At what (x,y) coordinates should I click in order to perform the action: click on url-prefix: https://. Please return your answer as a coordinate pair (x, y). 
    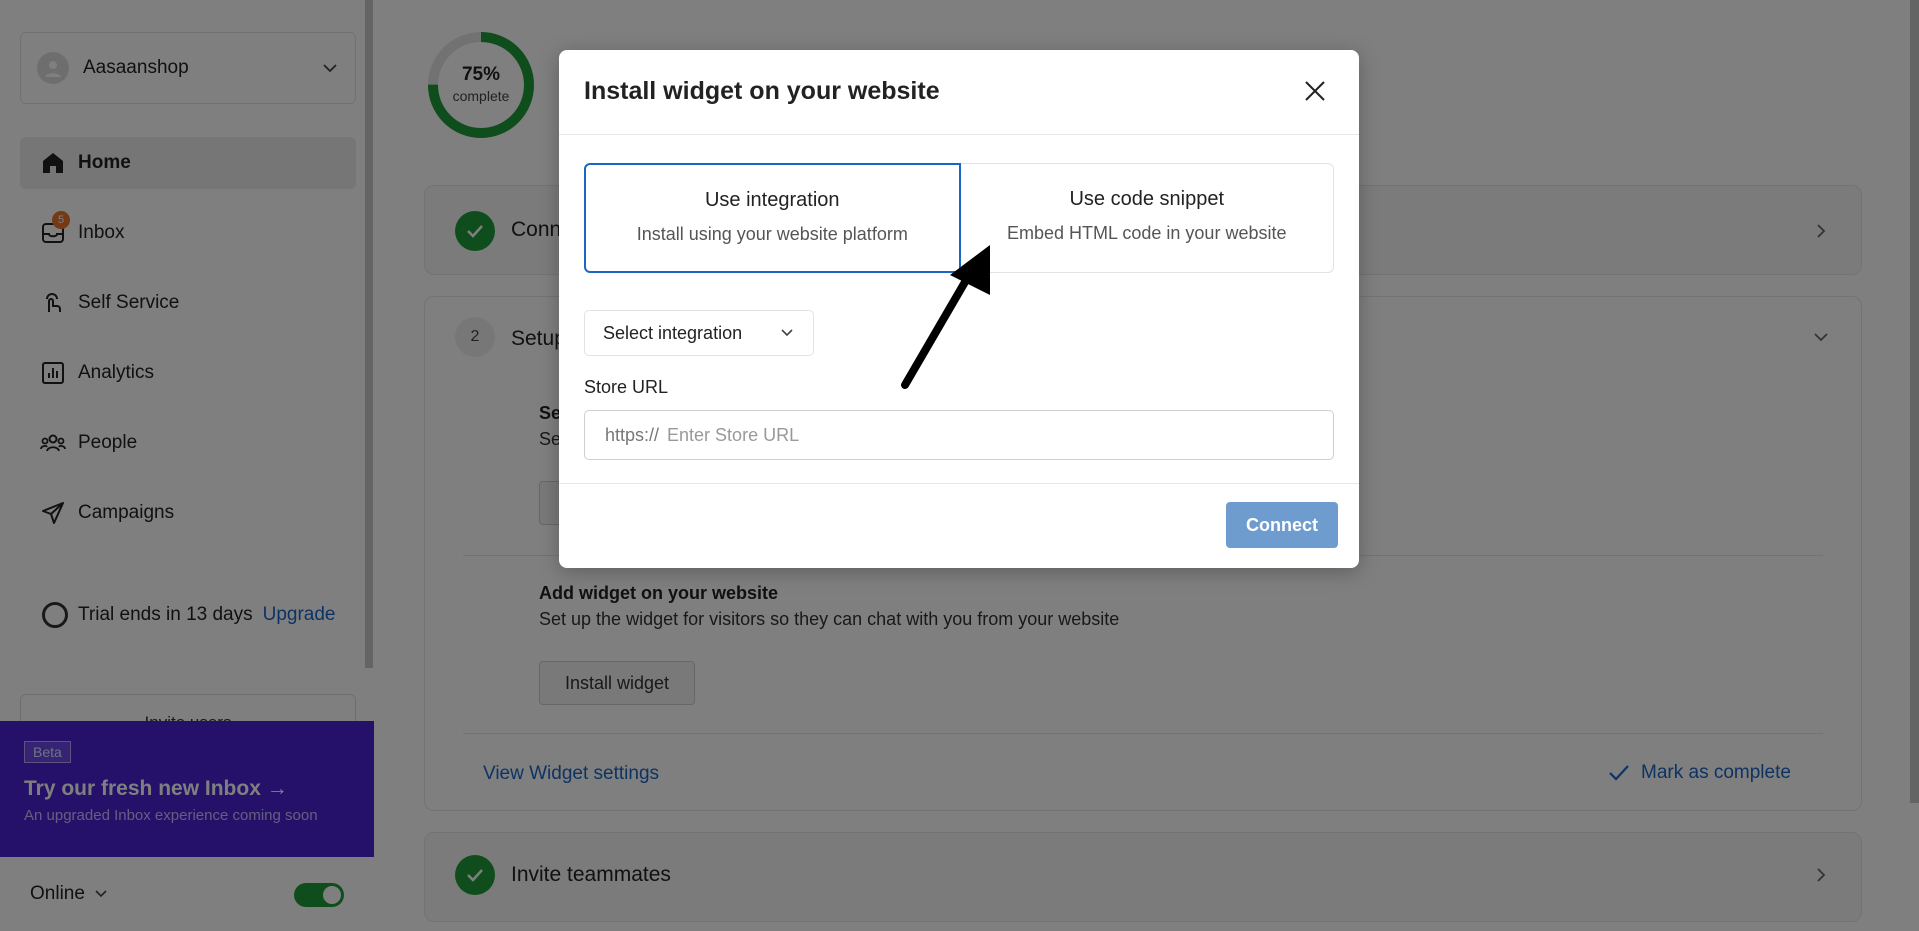
    Looking at the image, I should click on (632, 434).